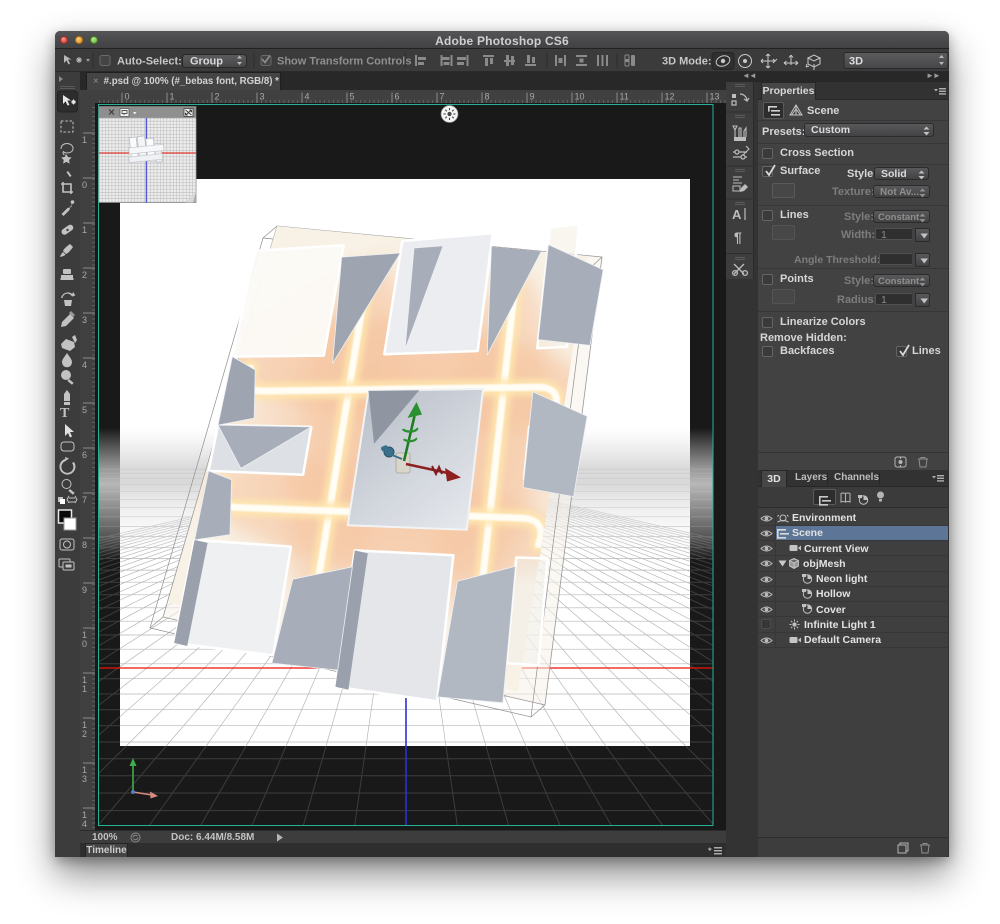 This screenshot has width=1000, height=924. What do you see at coordinates (715, 97) in the screenshot?
I see `svg-text: 13` at bounding box center [715, 97].